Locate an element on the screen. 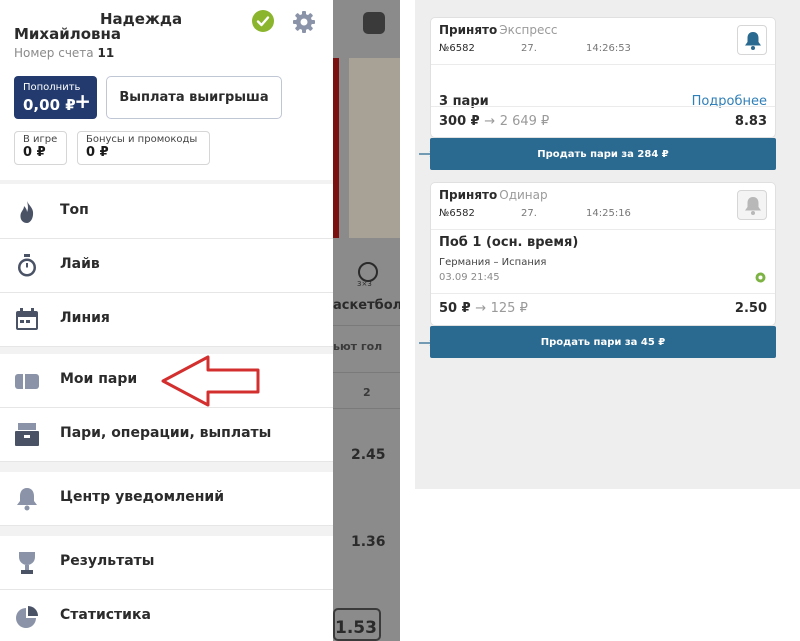  match-teams: Германия – Испания is located at coordinates (493, 262).